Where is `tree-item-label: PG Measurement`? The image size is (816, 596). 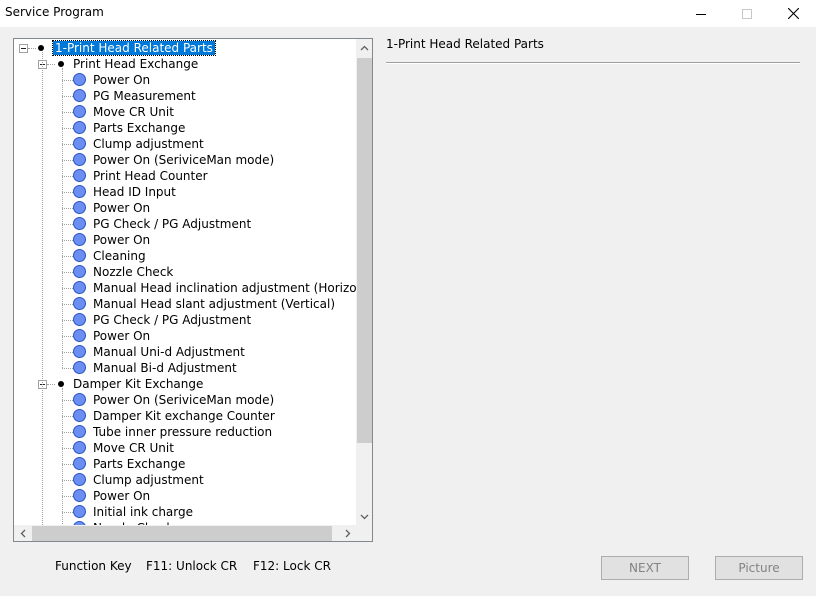
tree-item-label: PG Measurement is located at coordinates (144, 96).